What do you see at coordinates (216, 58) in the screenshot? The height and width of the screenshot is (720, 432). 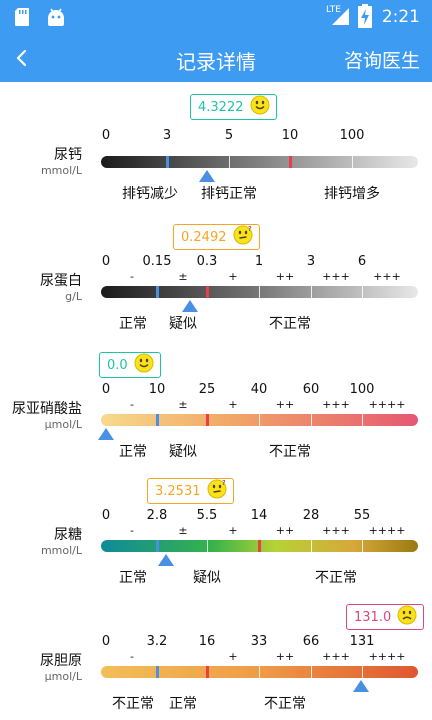 I see `app-bar: 记录详情 咨询医生` at bounding box center [216, 58].